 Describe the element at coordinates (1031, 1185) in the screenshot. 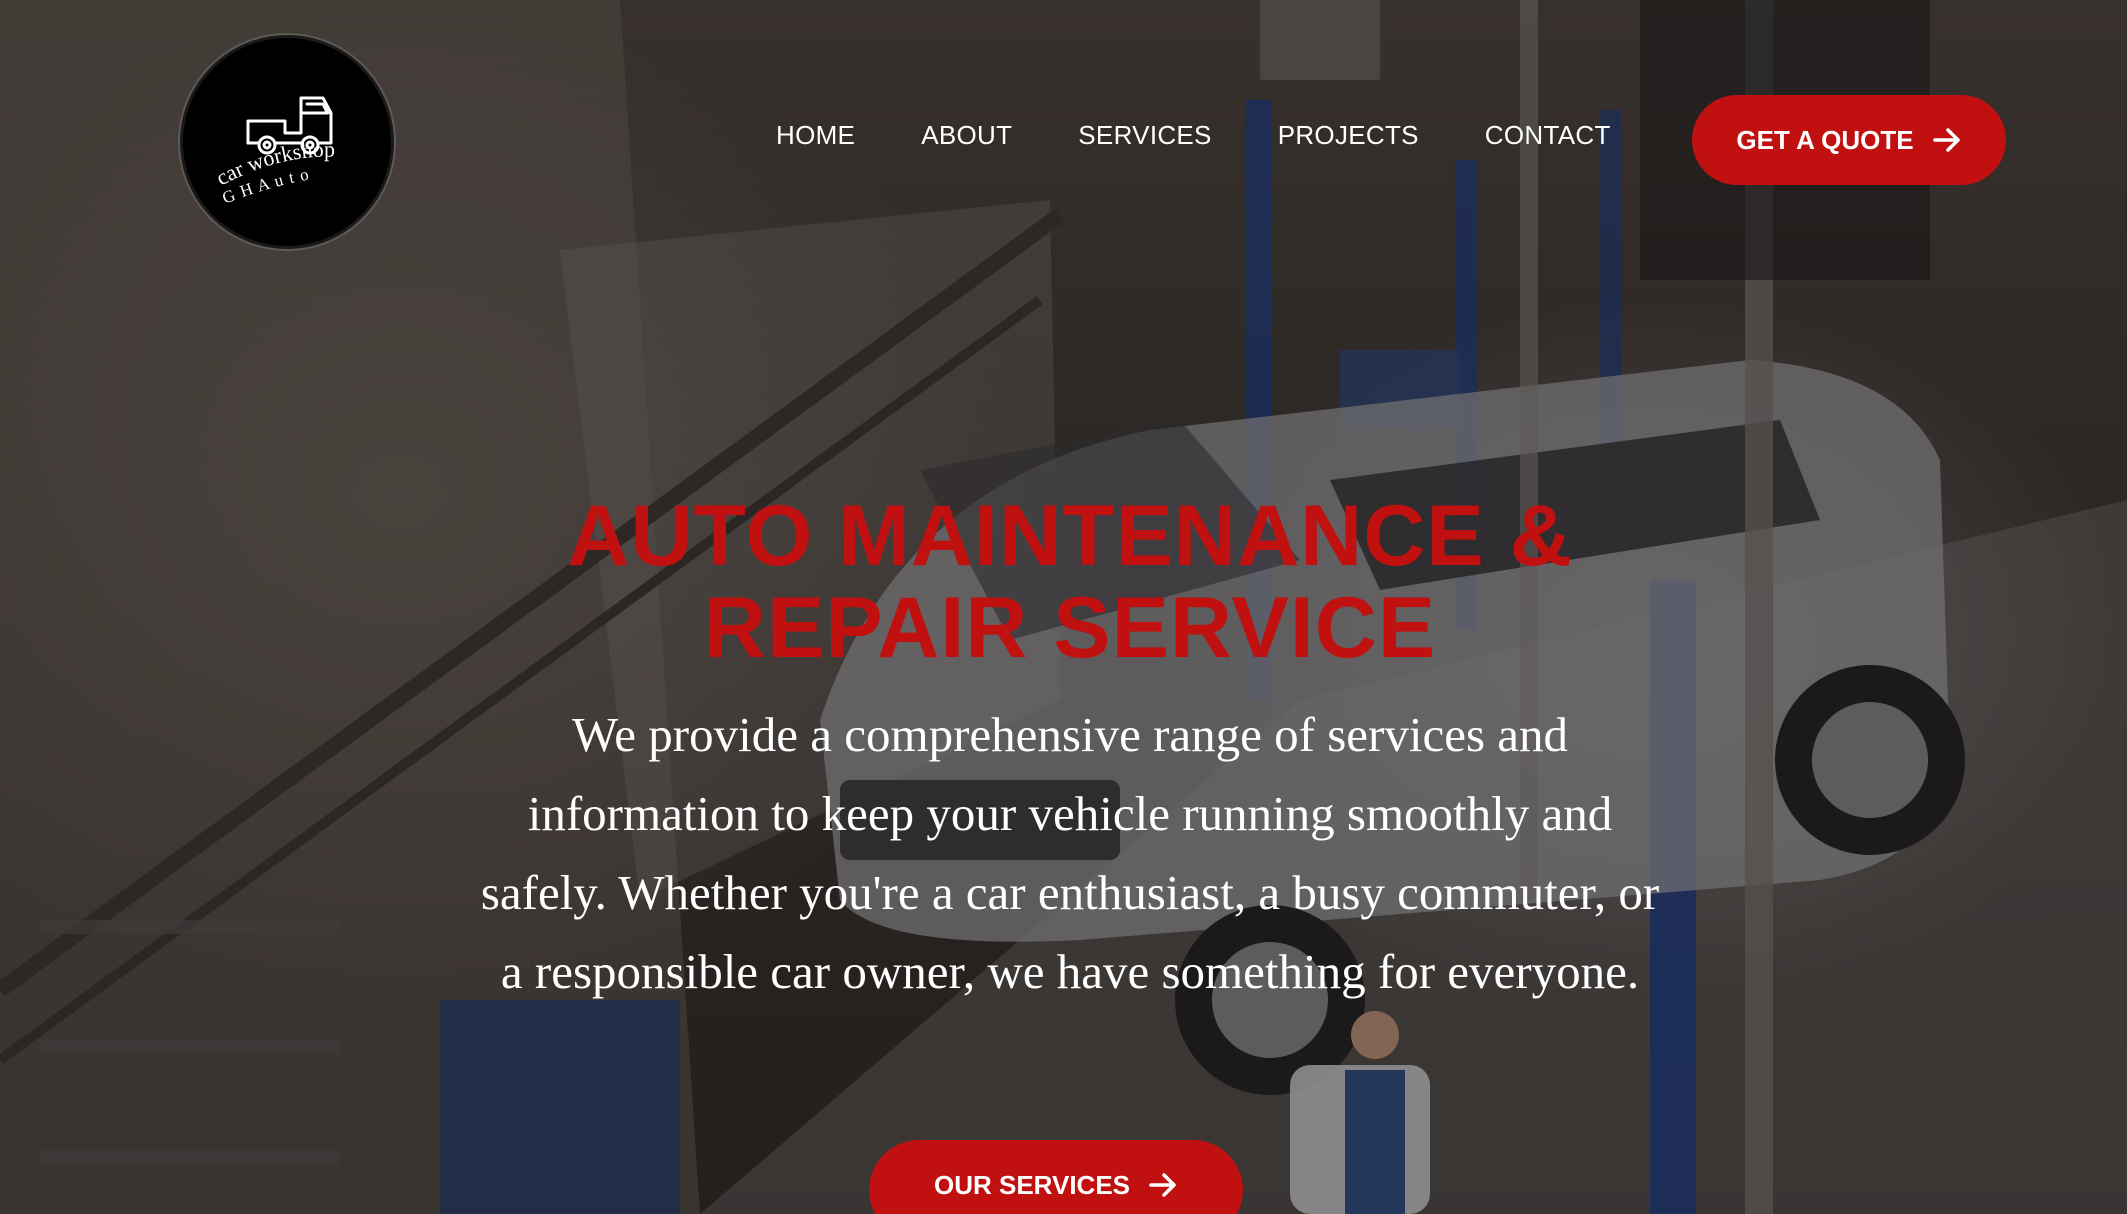

I see `our-services-label: OUR SERVICES` at that location.